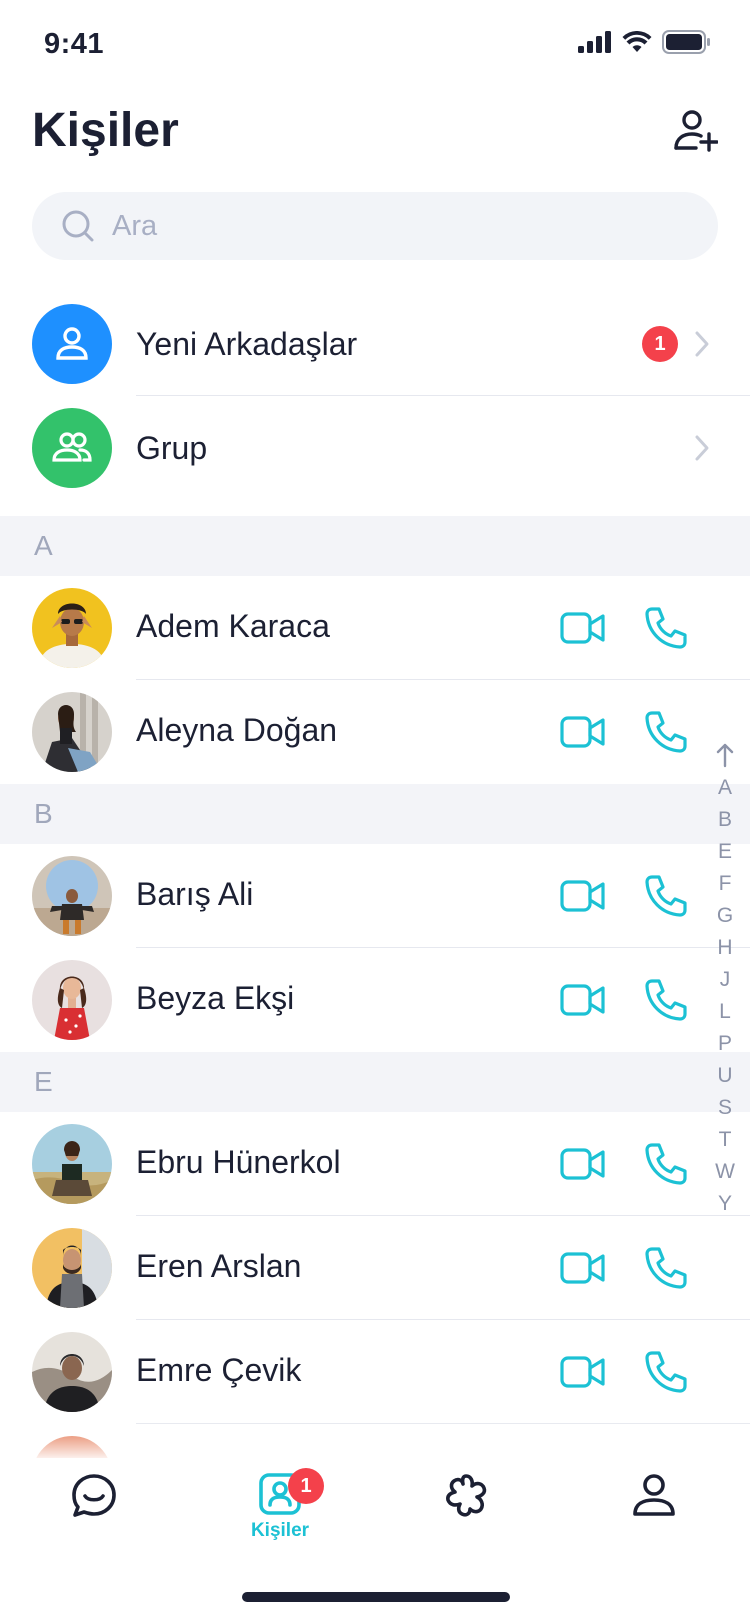 This screenshot has width=750, height=1624. I want to click on battery-icon, so click(686, 42).